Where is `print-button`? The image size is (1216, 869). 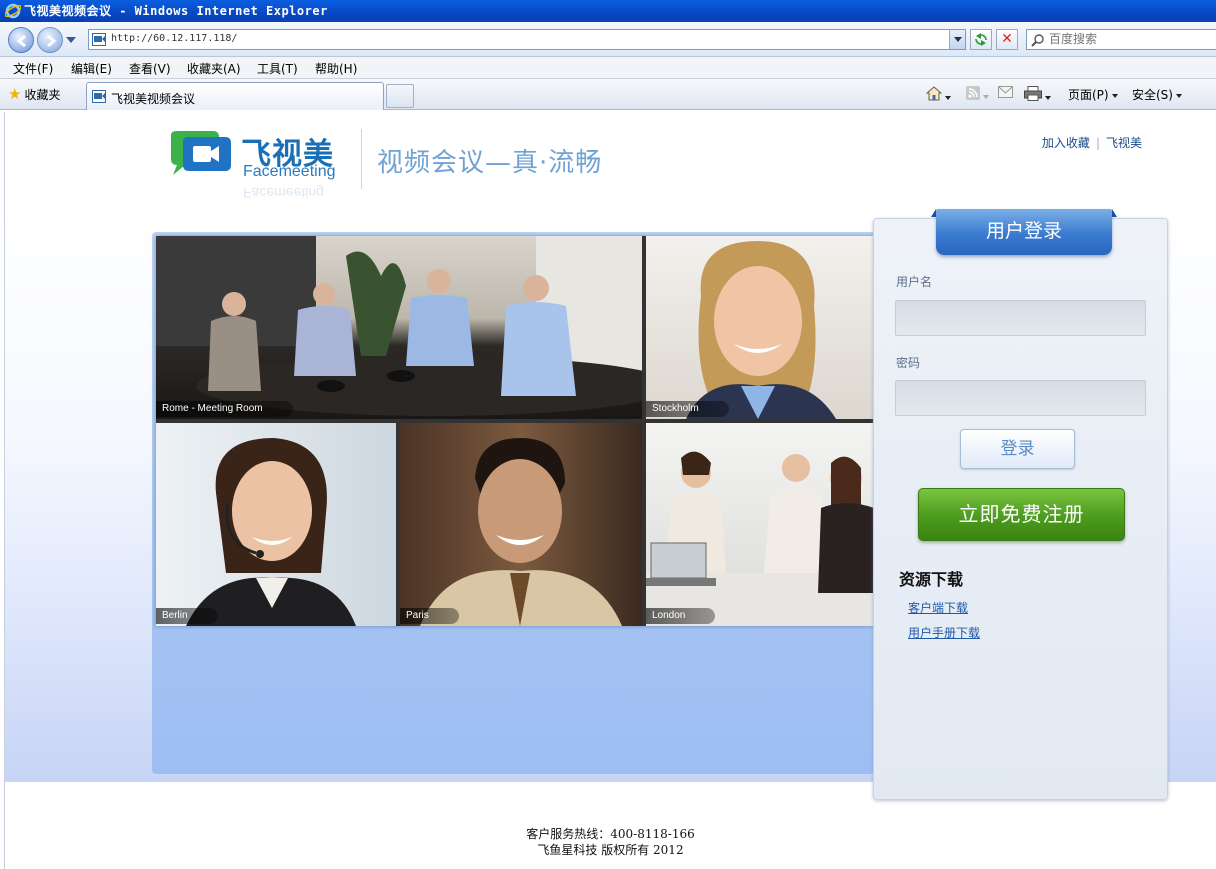 print-button is located at coordinates (1037, 95).